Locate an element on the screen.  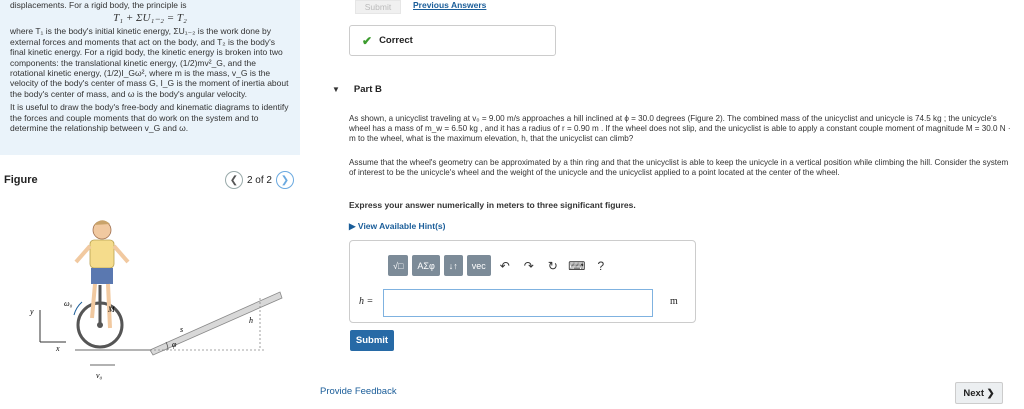
answer-unit: m is located at coordinates (674, 301).